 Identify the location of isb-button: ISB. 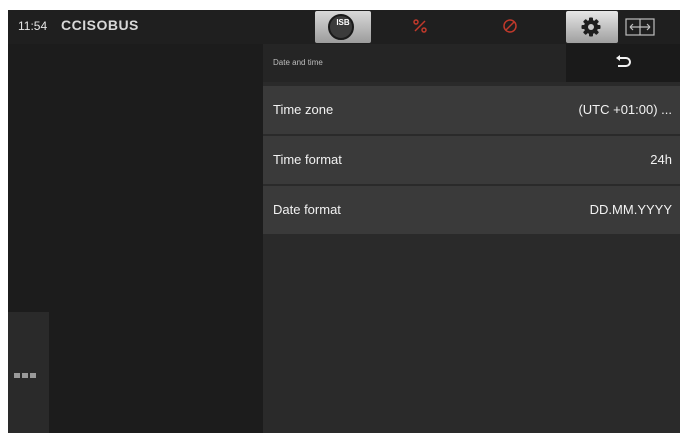
(343, 27).